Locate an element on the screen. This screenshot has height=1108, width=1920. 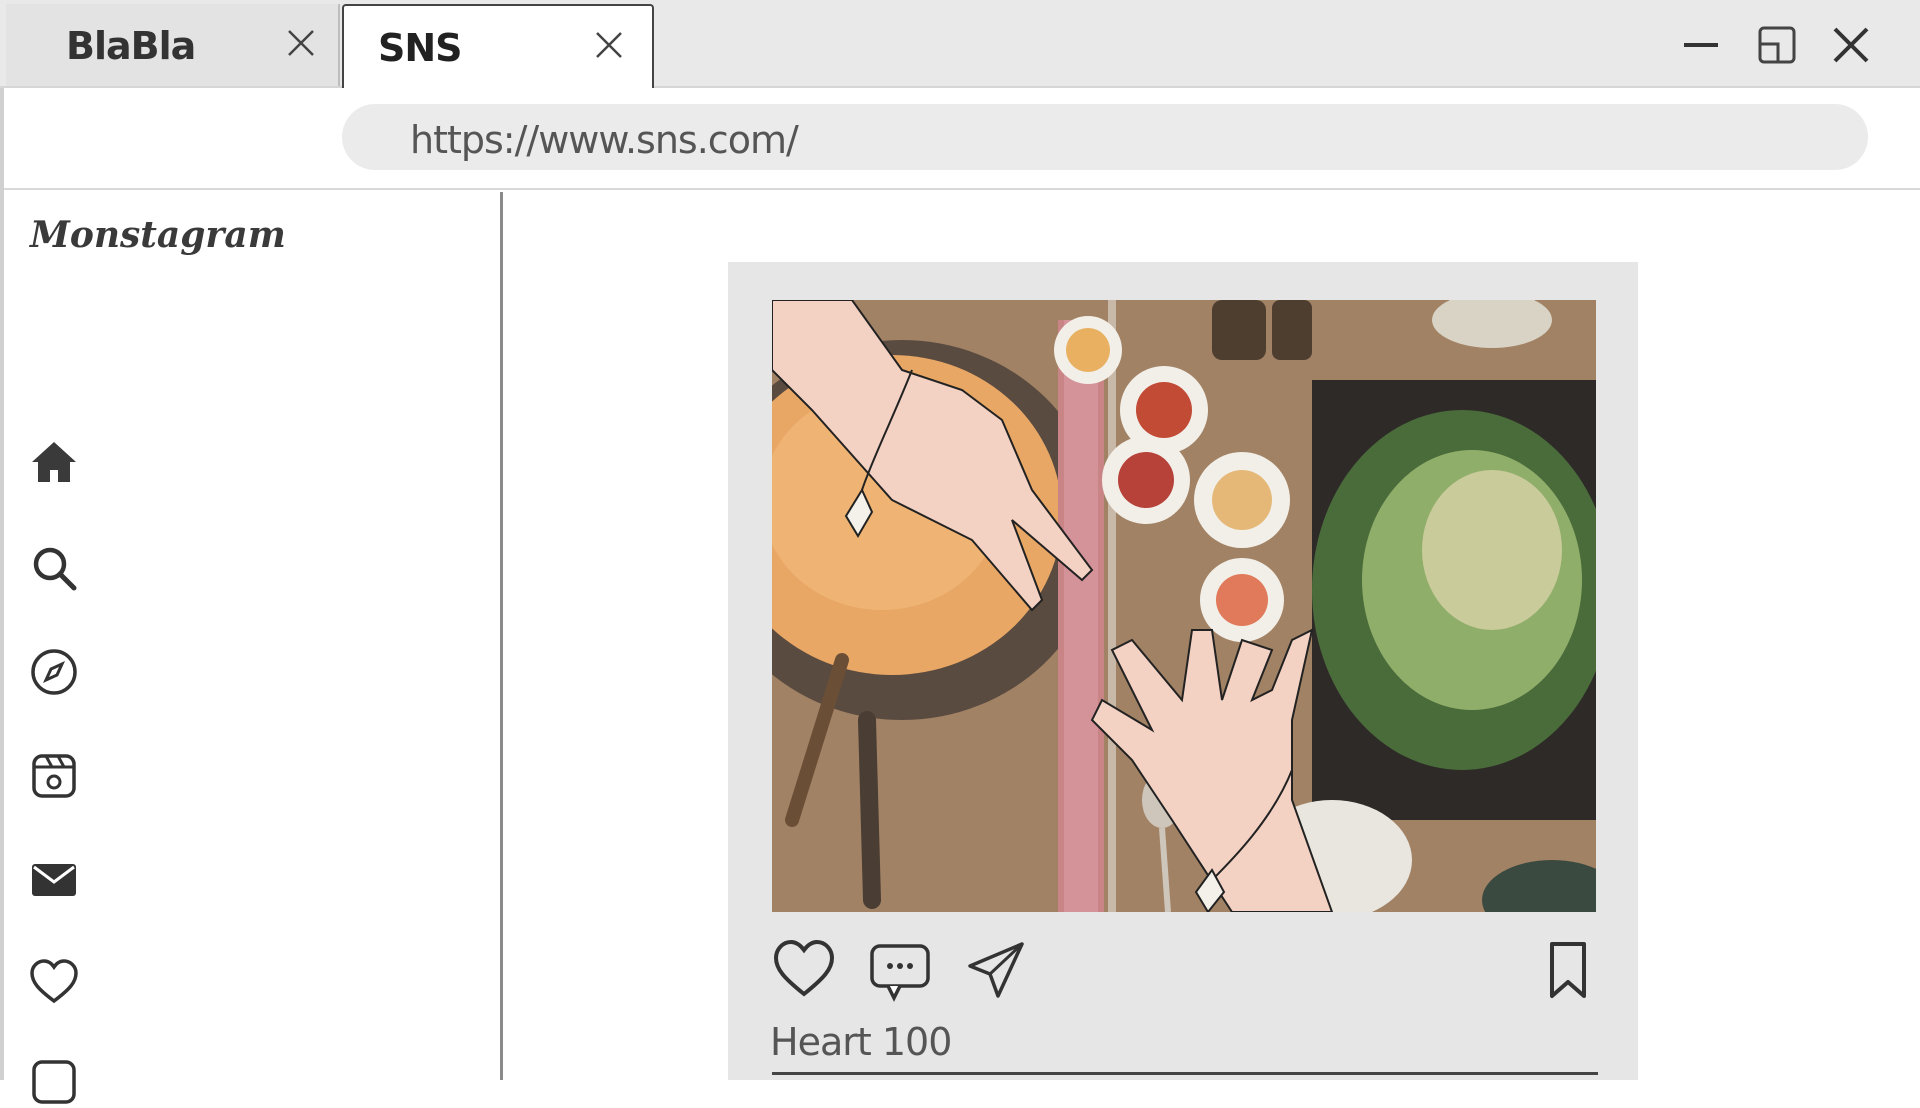
explore-compass-icon is located at coordinates (54, 672).